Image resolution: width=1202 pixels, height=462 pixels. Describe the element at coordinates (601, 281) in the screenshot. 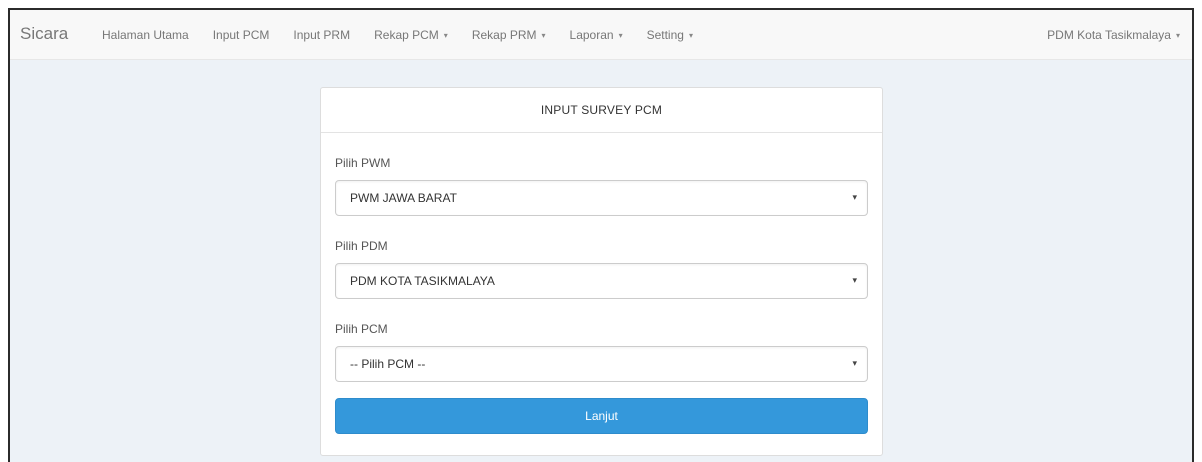

I see `pdm-select: PDM KOTA TASIKMALAYA ▾` at that location.